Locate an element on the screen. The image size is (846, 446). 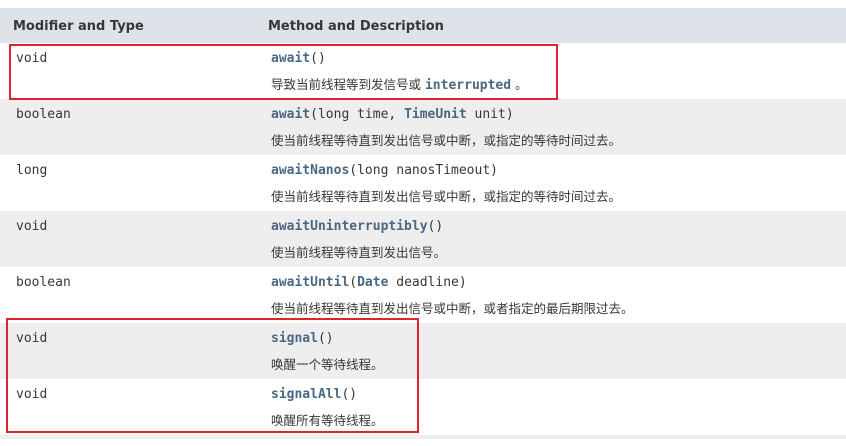
method-link-await-timed: await is located at coordinates (290, 114).